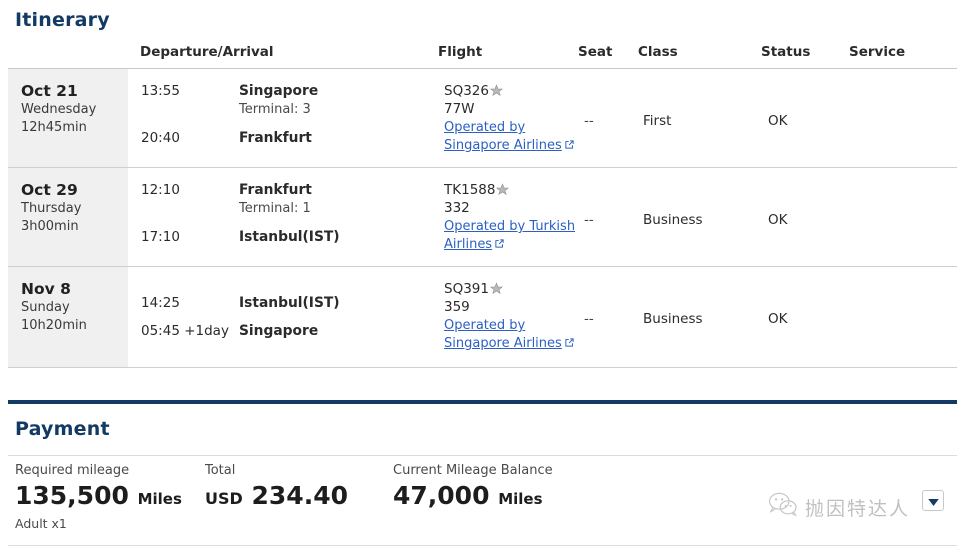 Image resolution: width=965 pixels, height=558 pixels. I want to click on row-departure-terminal: Terminal: 3, so click(275, 109).